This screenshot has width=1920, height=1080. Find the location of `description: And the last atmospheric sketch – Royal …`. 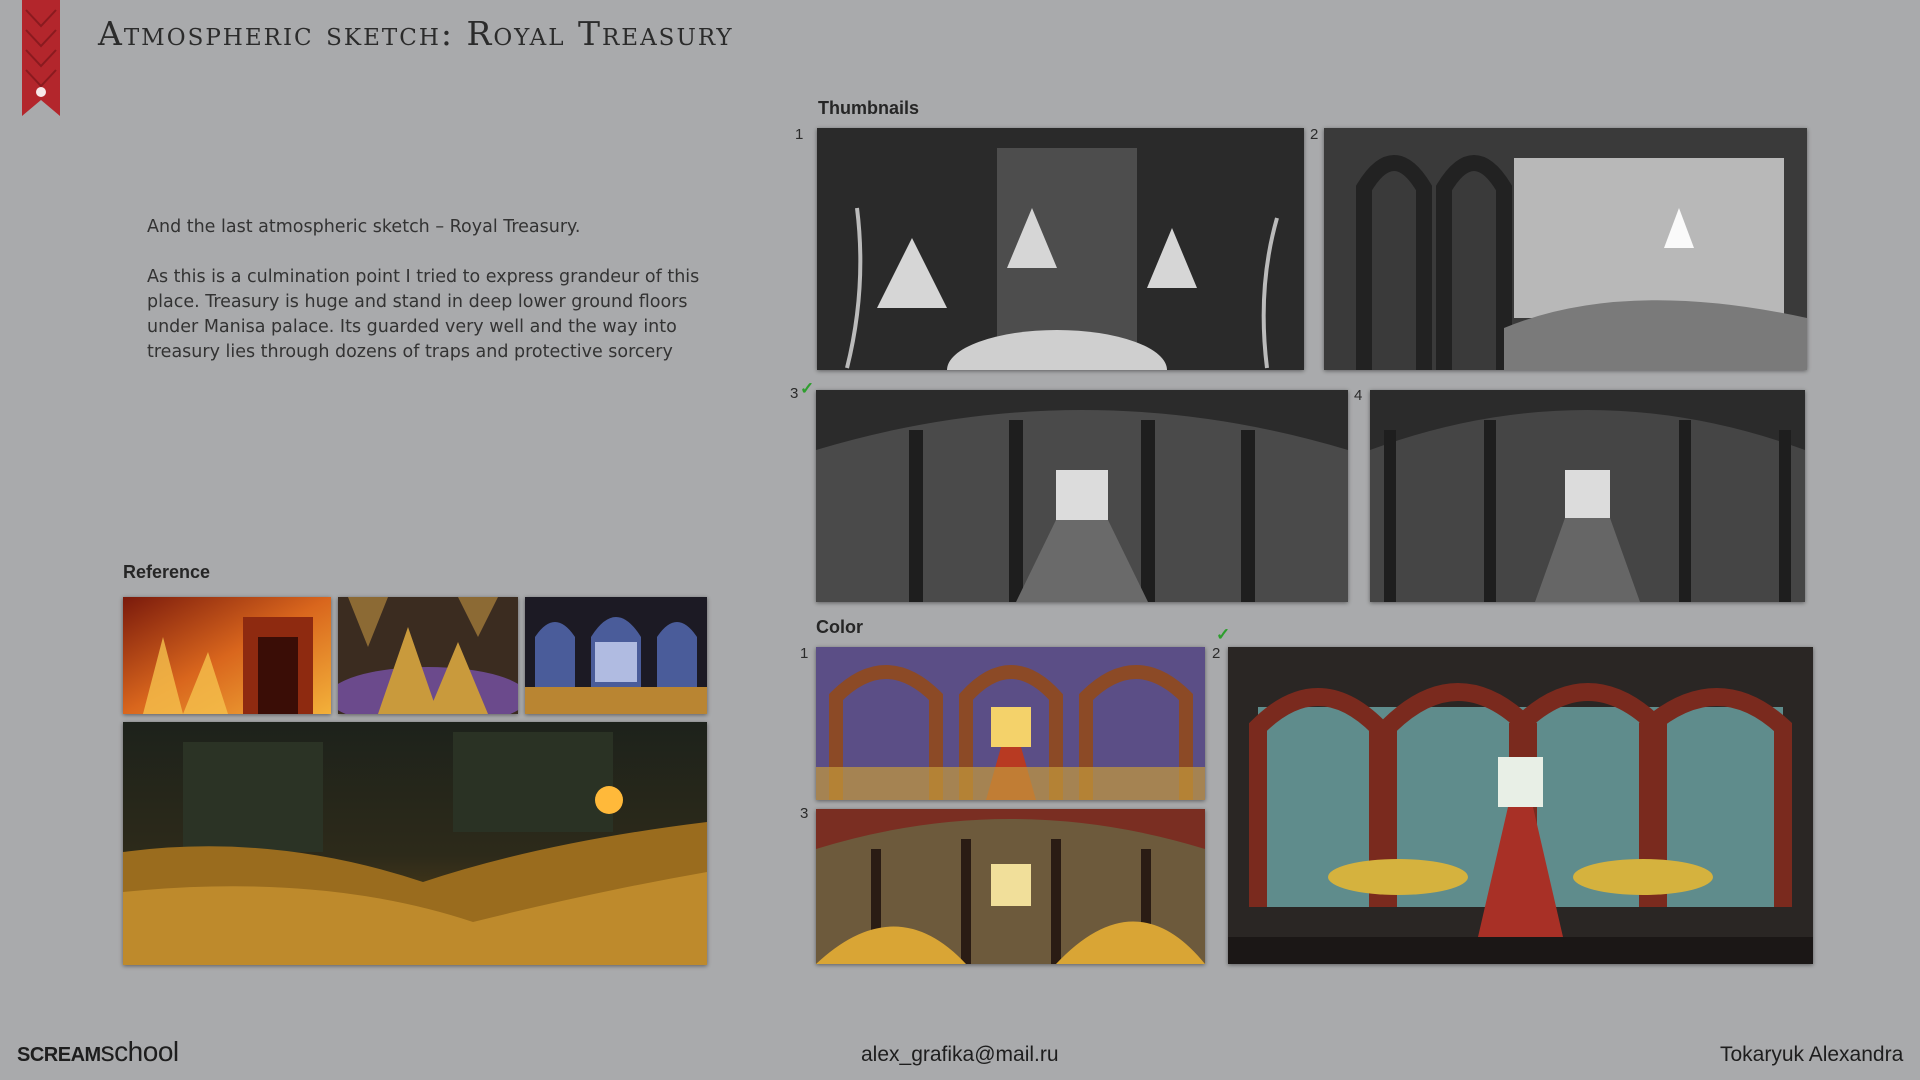

description: And the last atmospheric sketch – Royal … is located at coordinates (427, 302).